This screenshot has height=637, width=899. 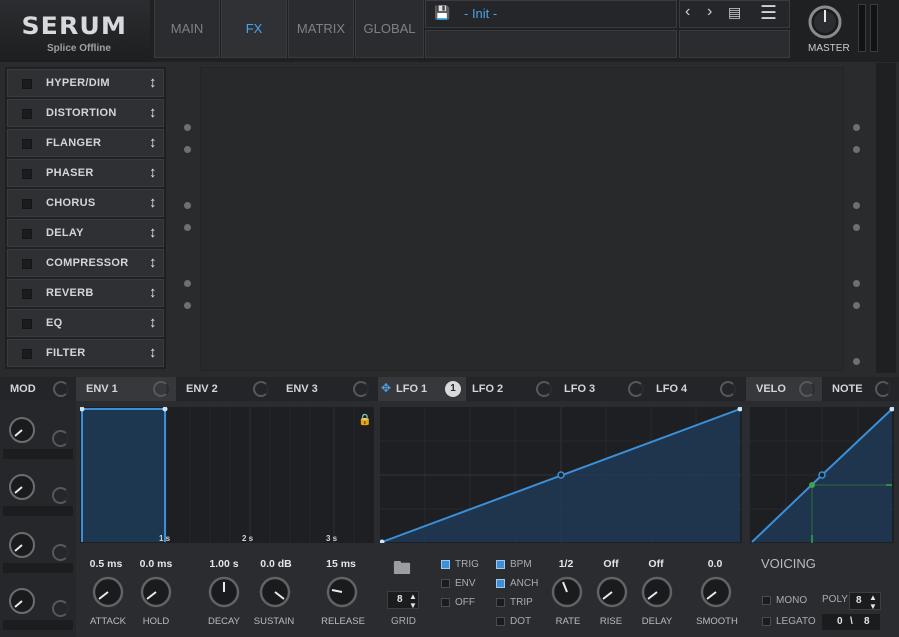 I want to click on velo-mod-ring-icon, so click(x=807, y=389).